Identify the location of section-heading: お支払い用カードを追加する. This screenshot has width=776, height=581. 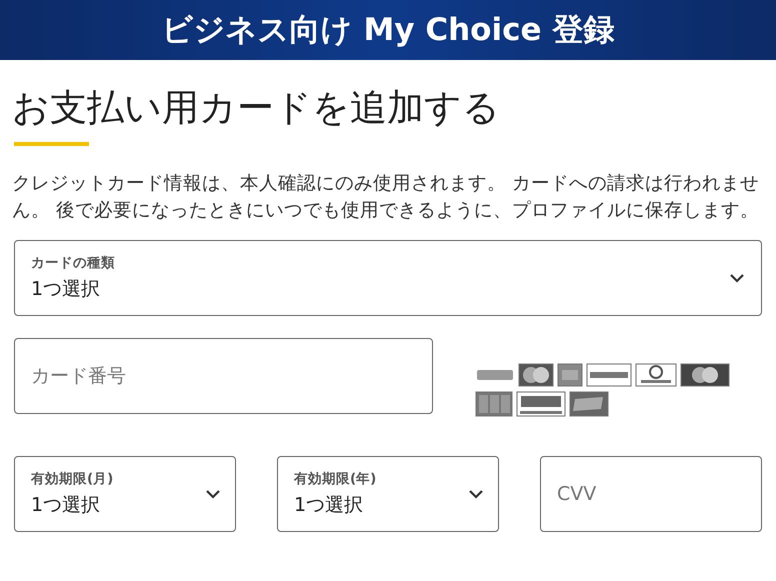
(256, 108).